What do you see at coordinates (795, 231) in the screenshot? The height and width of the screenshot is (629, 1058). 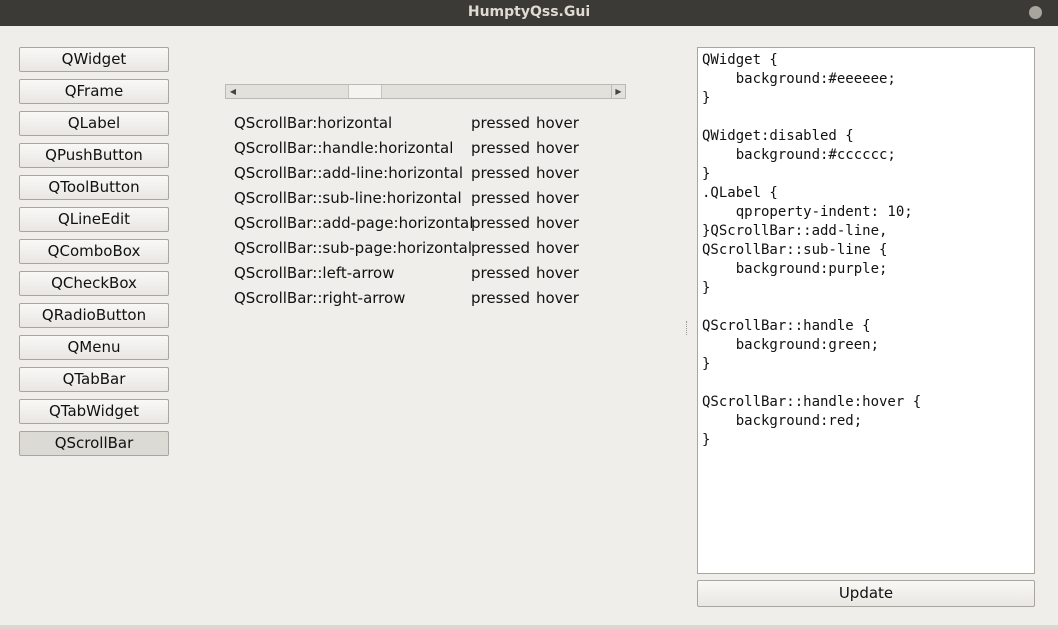 I see `code-line: }QScrollBar::add-line,` at bounding box center [795, 231].